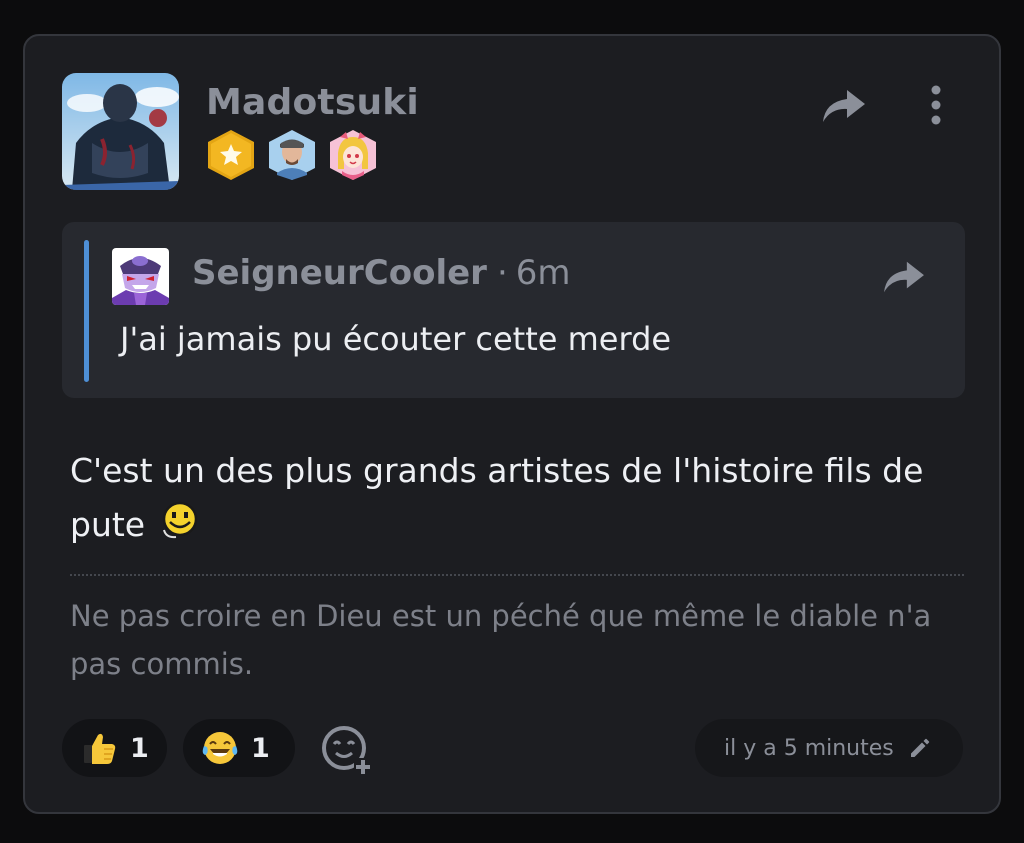 This screenshot has height=843, width=1024. I want to click on add-reaction-icon, so click(347, 749).